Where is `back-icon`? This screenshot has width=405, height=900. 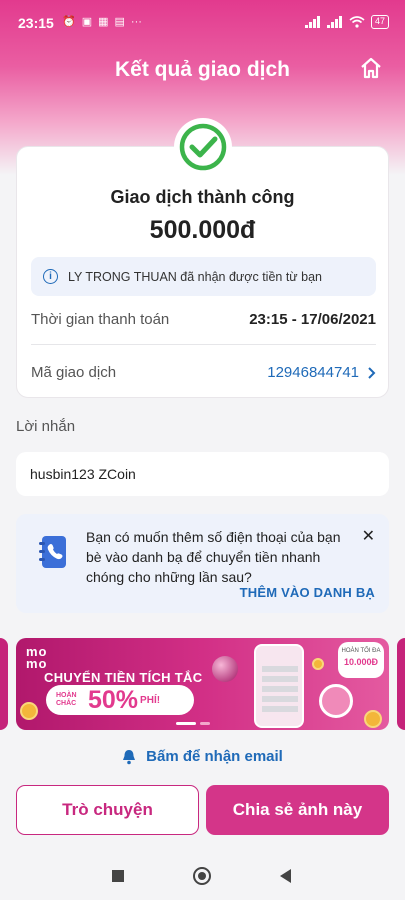
back-icon is located at coordinates (285, 876).